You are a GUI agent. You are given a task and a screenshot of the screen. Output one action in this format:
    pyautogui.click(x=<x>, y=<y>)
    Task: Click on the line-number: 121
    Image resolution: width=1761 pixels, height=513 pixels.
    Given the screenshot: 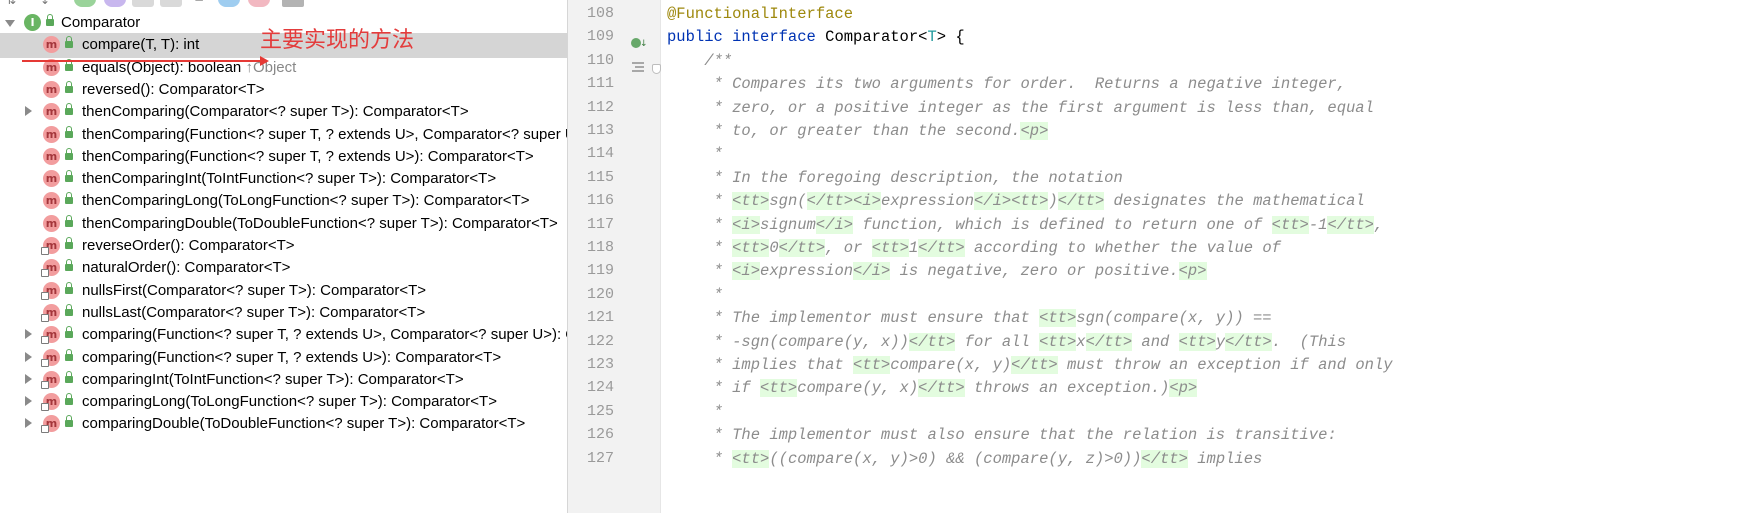 What is the action you would take?
    pyautogui.click(x=600, y=318)
    